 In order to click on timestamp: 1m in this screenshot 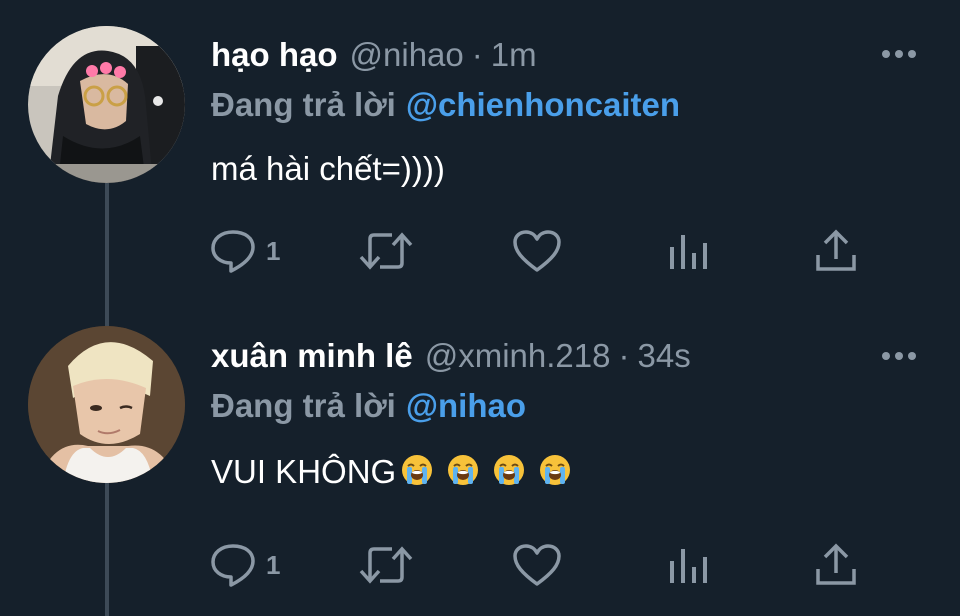, I will do `click(514, 55)`.